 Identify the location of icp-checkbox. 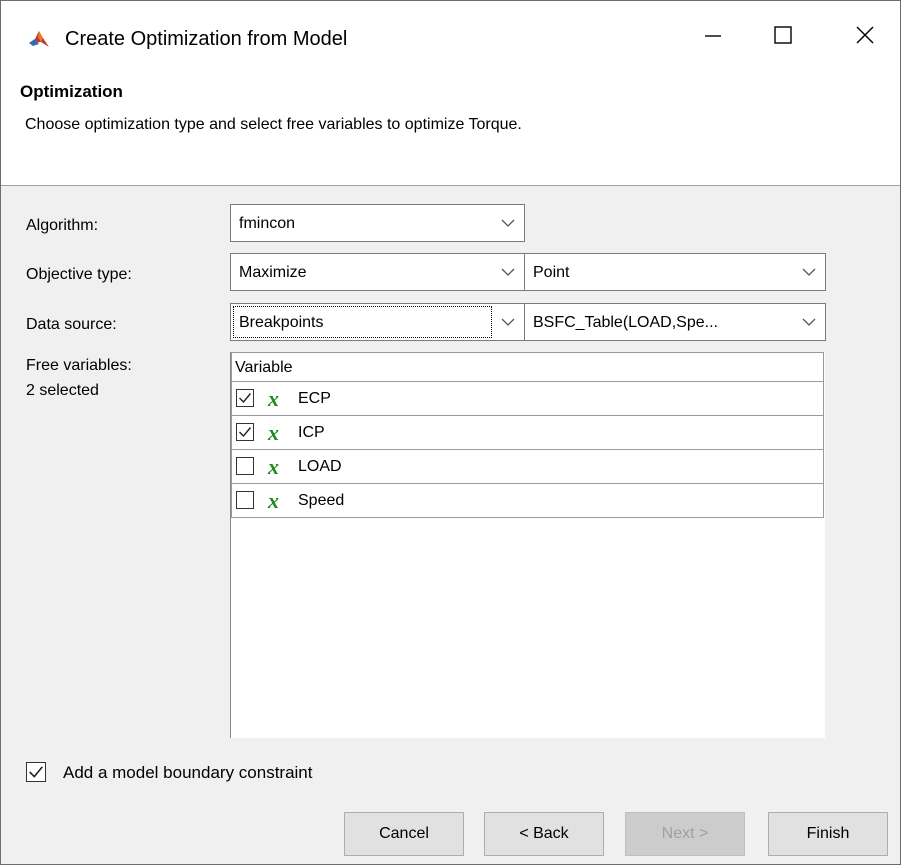
(245, 432).